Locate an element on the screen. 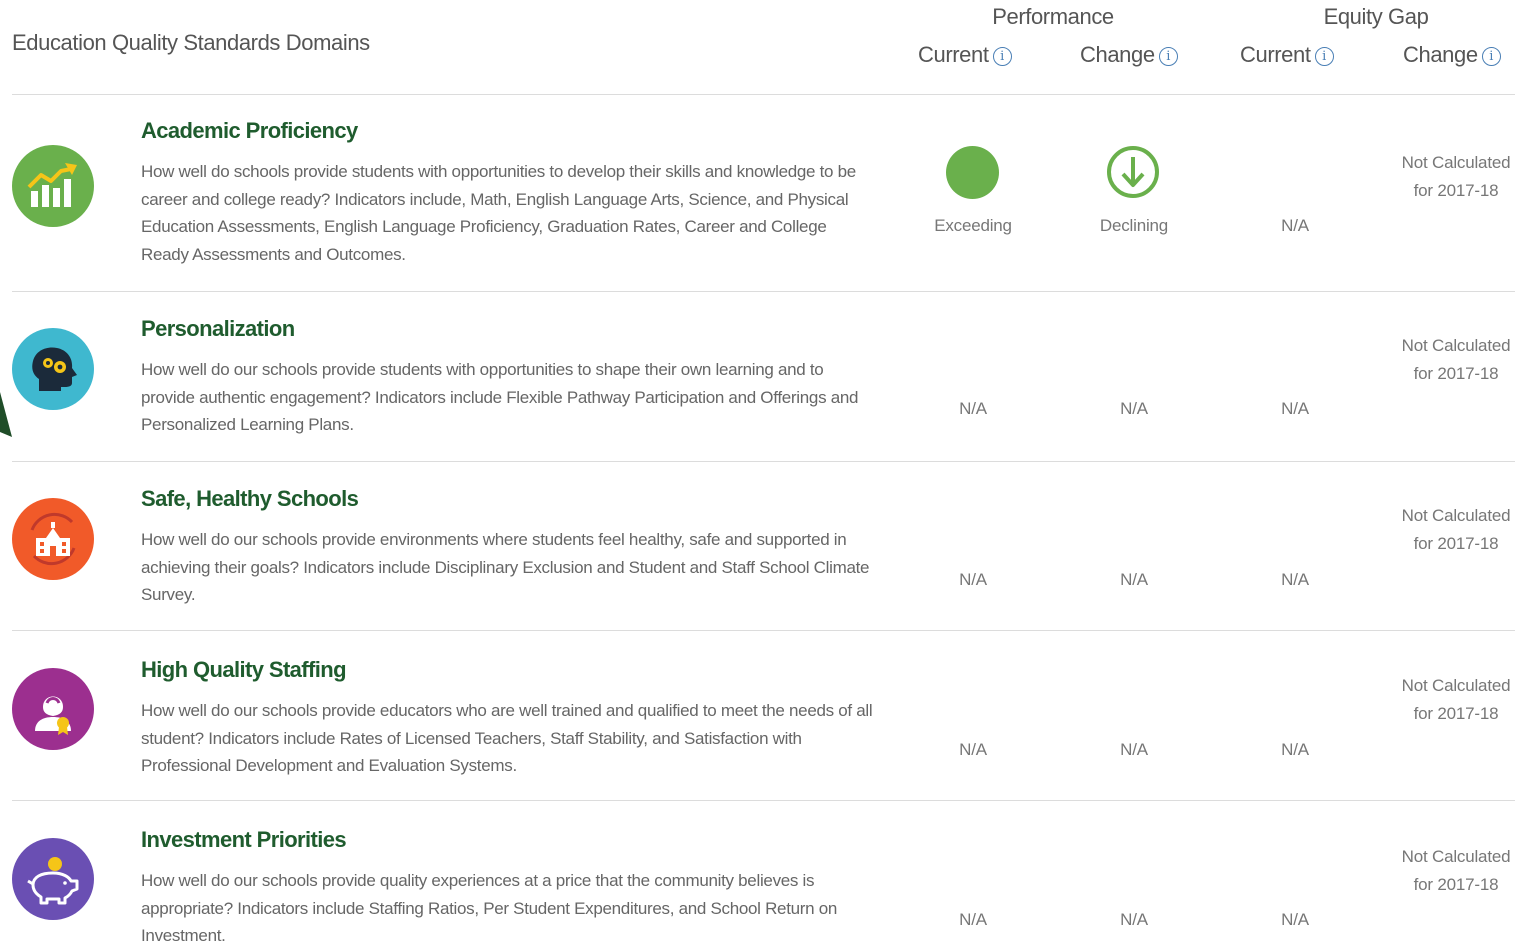 The width and height of the screenshot is (1521, 950). row-title: Academic Proficiency is located at coordinates (249, 130).